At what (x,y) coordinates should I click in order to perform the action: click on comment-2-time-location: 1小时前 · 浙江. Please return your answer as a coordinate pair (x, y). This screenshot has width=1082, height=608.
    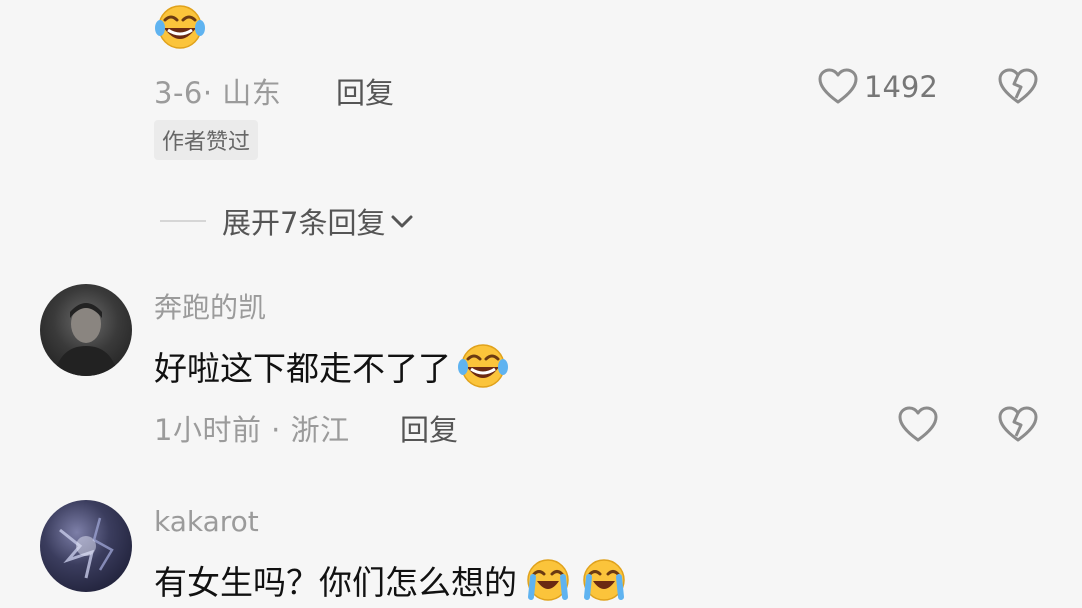
    Looking at the image, I should click on (252, 430).